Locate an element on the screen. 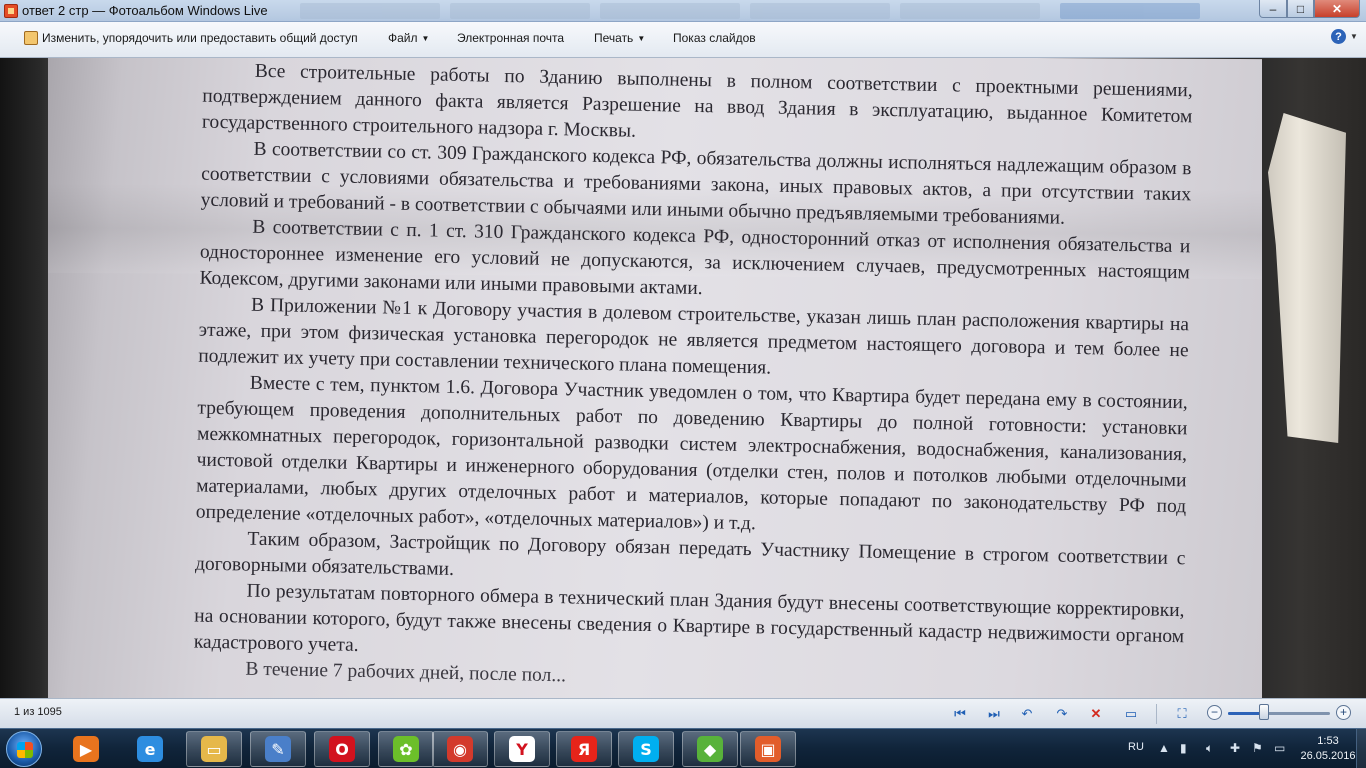  yandex-browser-icon: Y is located at coordinates (522, 749).